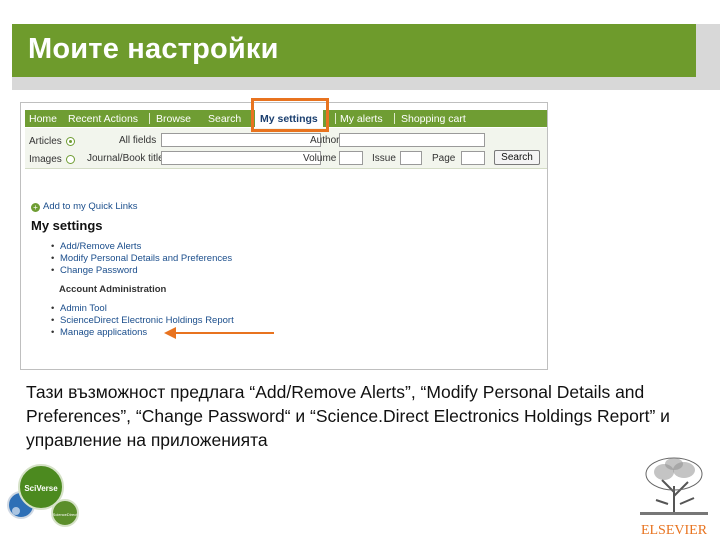 The height and width of the screenshot is (540, 720). Describe the element at coordinates (94, 270) in the screenshot. I see `link-change-password: Change Password` at that location.